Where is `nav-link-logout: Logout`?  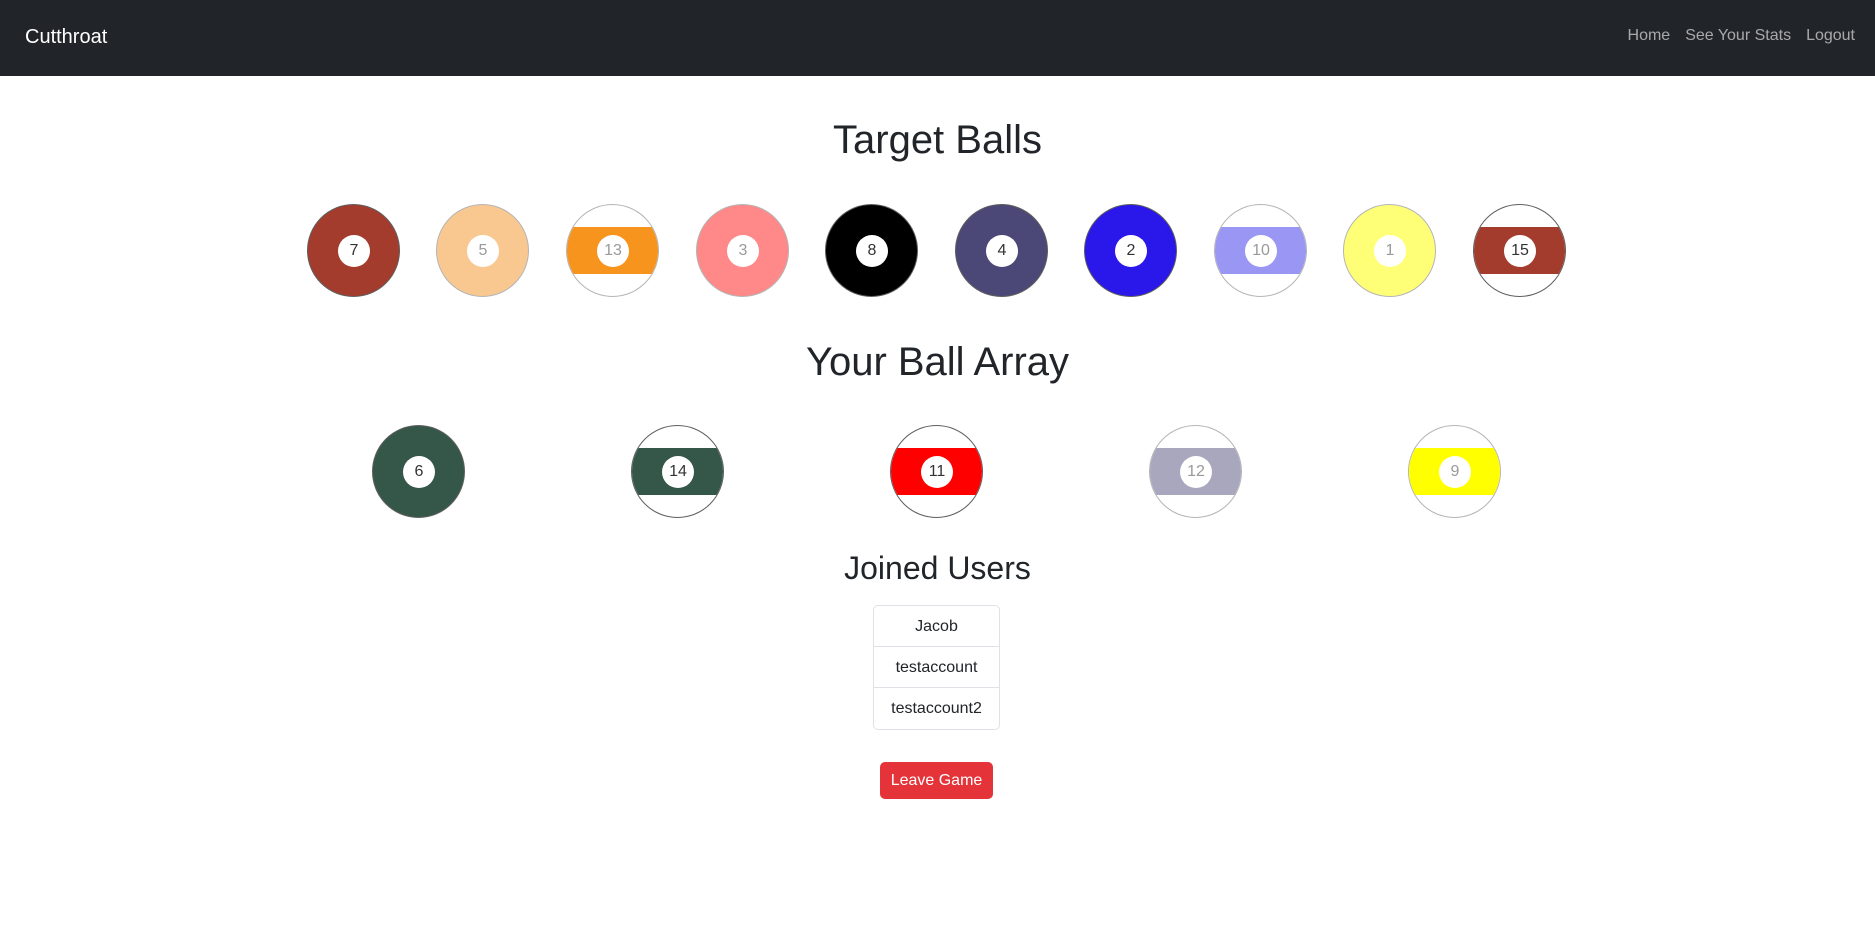 nav-link-logout: Logout is located at coordinates (1830, 36).